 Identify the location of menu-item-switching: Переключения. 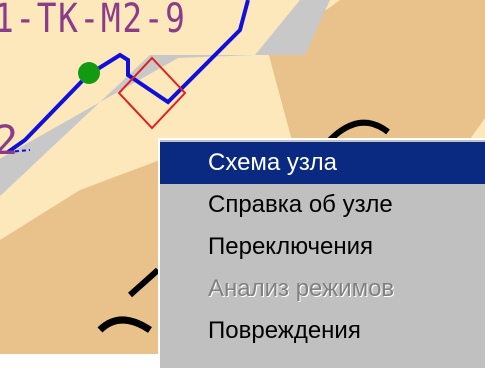
(322, 247).